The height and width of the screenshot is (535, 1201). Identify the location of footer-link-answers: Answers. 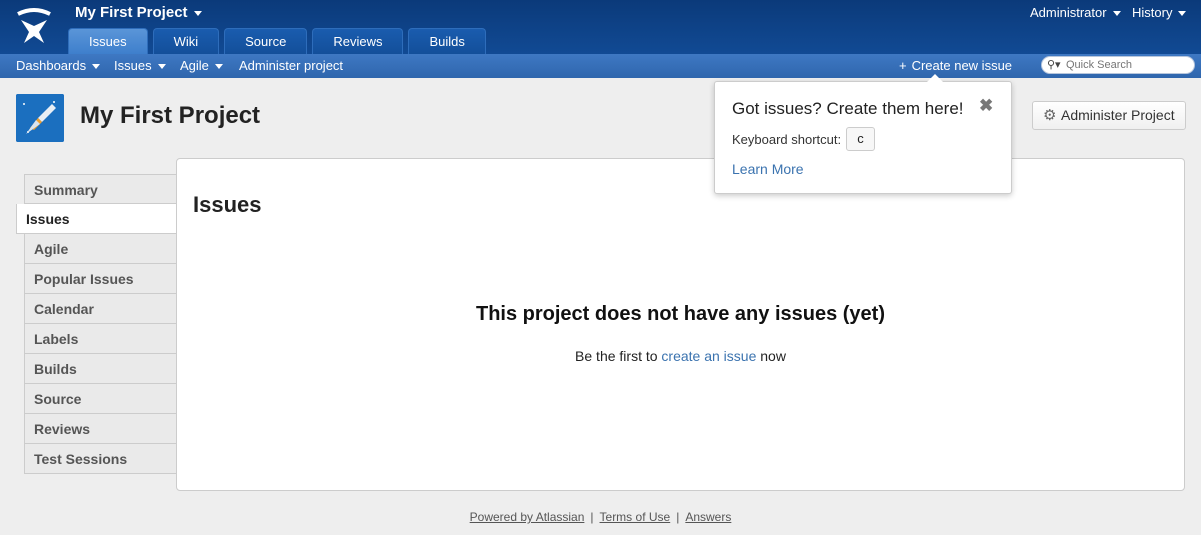
(708, 517).